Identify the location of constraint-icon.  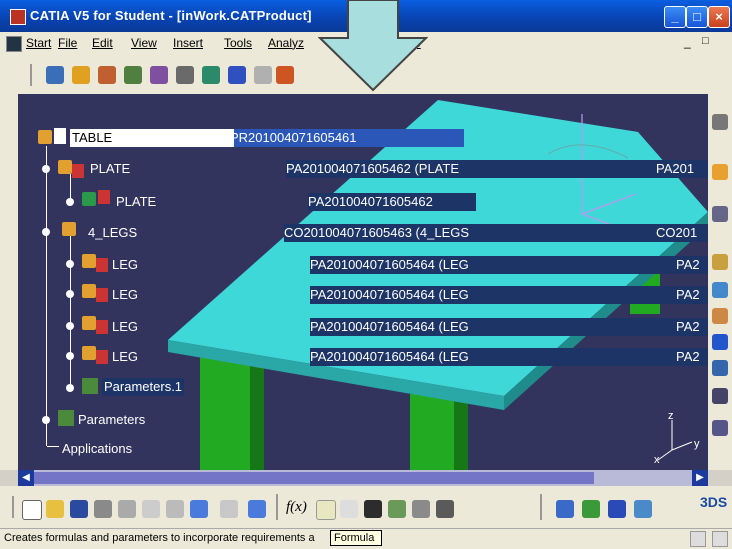
(133, 75).